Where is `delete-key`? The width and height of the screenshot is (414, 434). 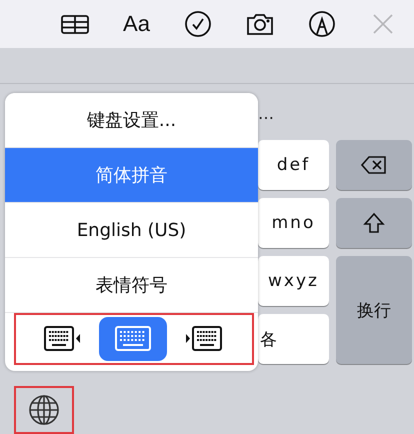
delete-key is located at coordinates (374, 165).